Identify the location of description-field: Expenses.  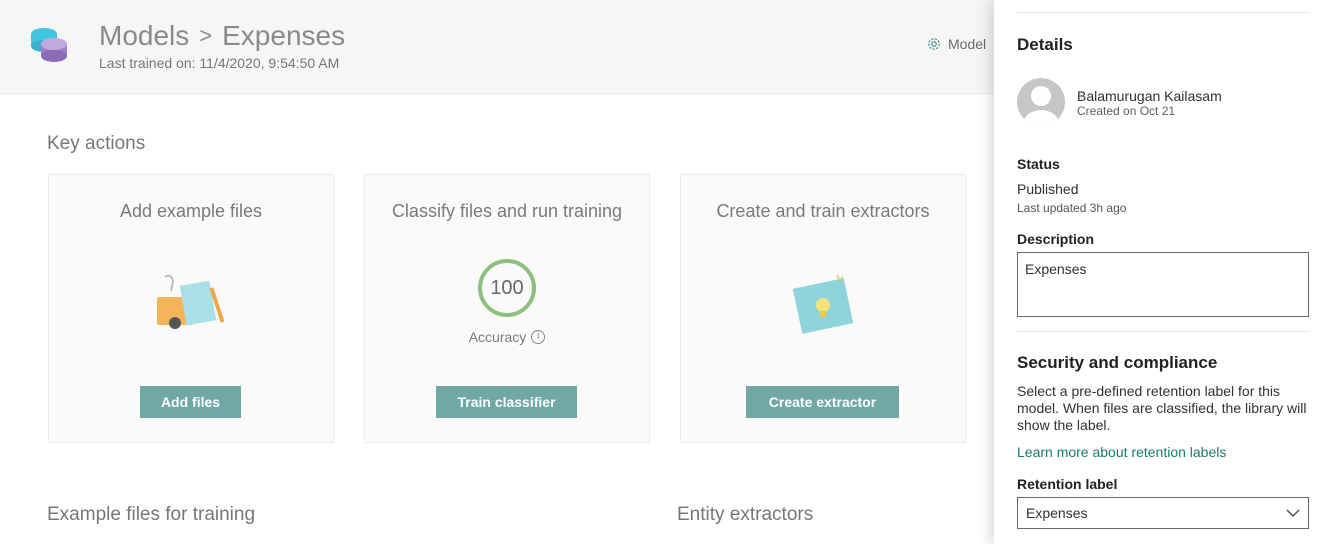
(1163, 284).